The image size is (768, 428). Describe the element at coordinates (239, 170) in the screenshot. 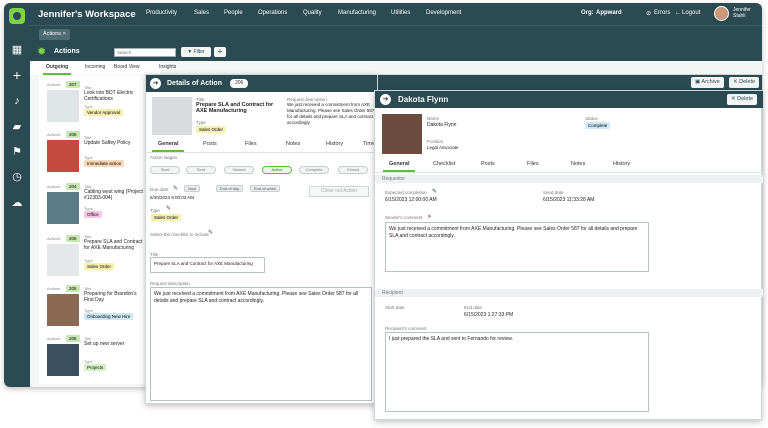

I see `stage-viewed: Viewed` at that location.